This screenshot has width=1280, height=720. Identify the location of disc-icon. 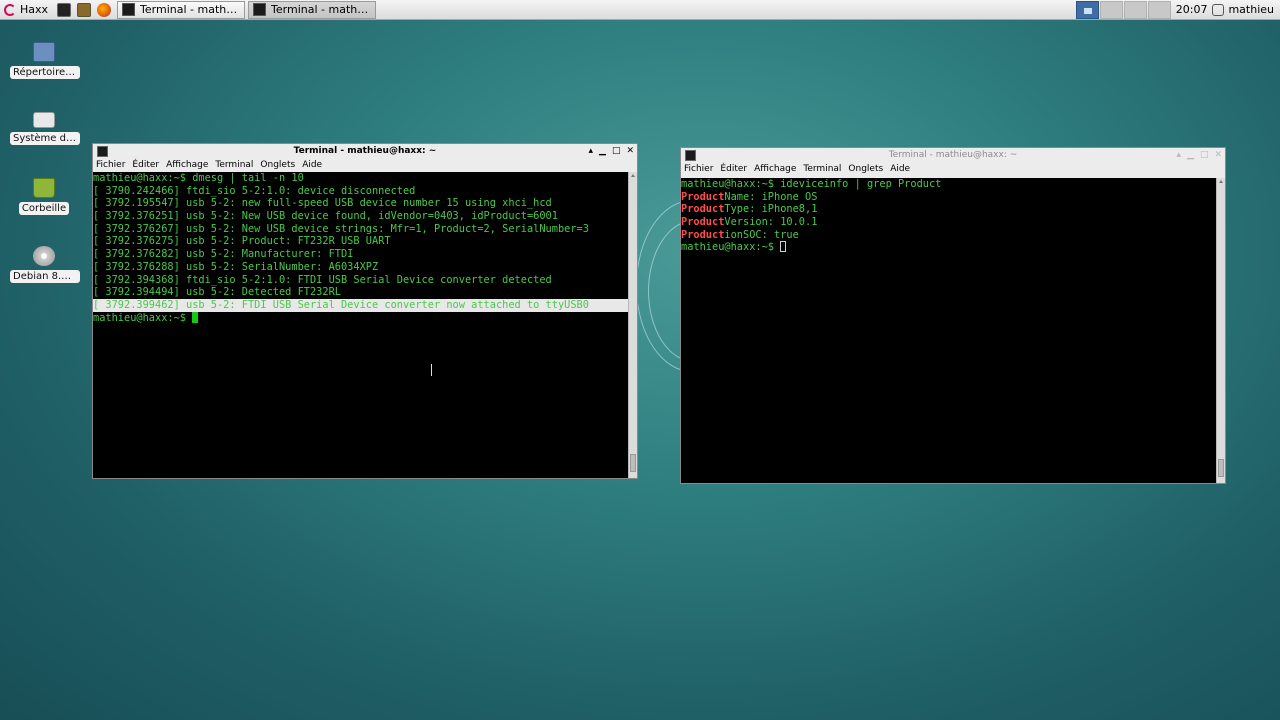
(44, 256).